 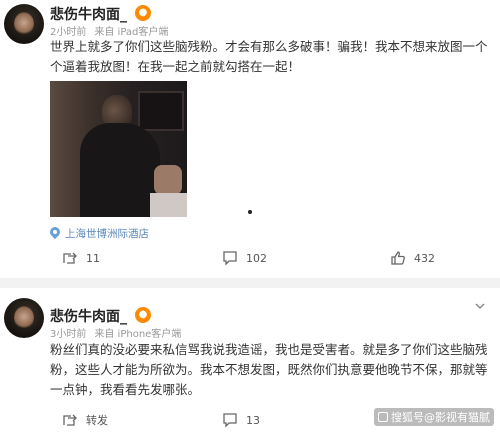 I want to click on location-text: 上海世博洲际酒店, so click(x=107, y=233).